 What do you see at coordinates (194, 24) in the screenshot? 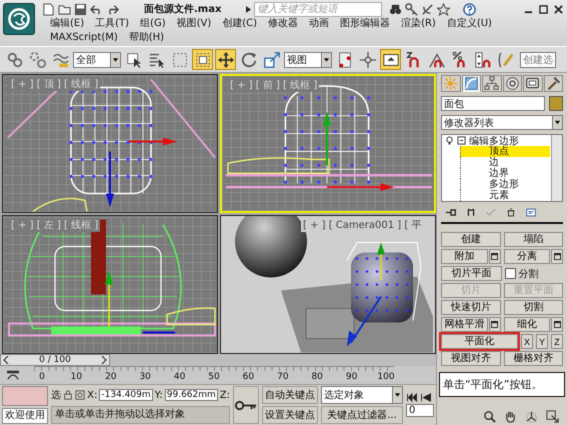
I see `menu-item: 视图(V)` at bounding box center [194, 24].